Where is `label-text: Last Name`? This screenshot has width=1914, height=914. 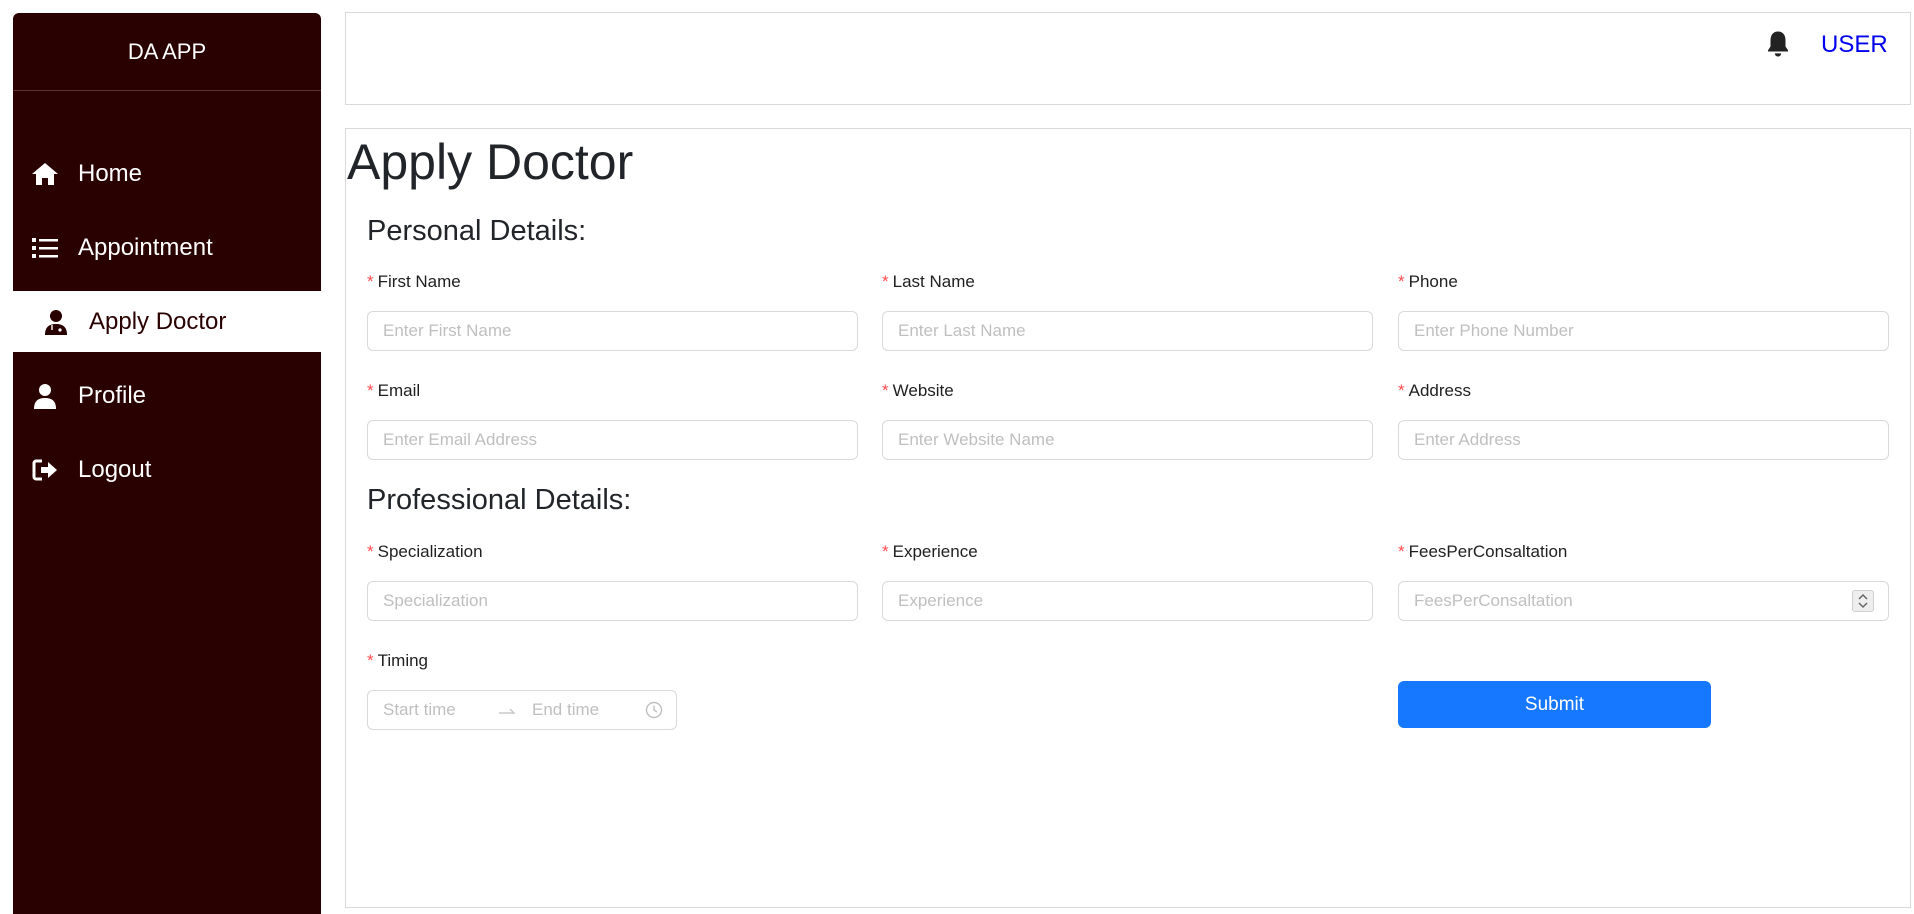 label-text: Last Name is located at coordinates (933, 281).